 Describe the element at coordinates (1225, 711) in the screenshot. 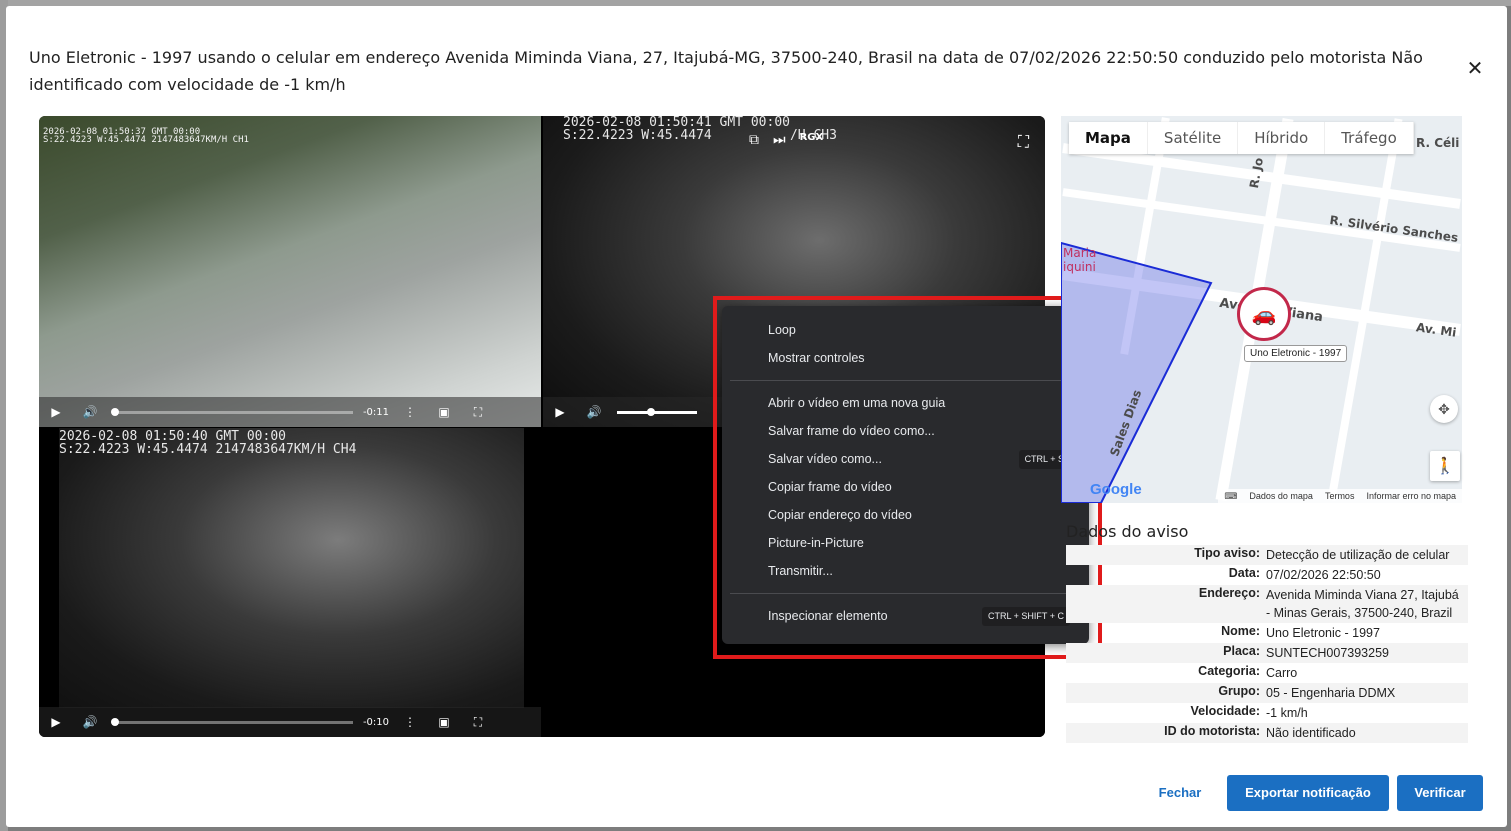

I see `info-key: Velocidade:` at that location.